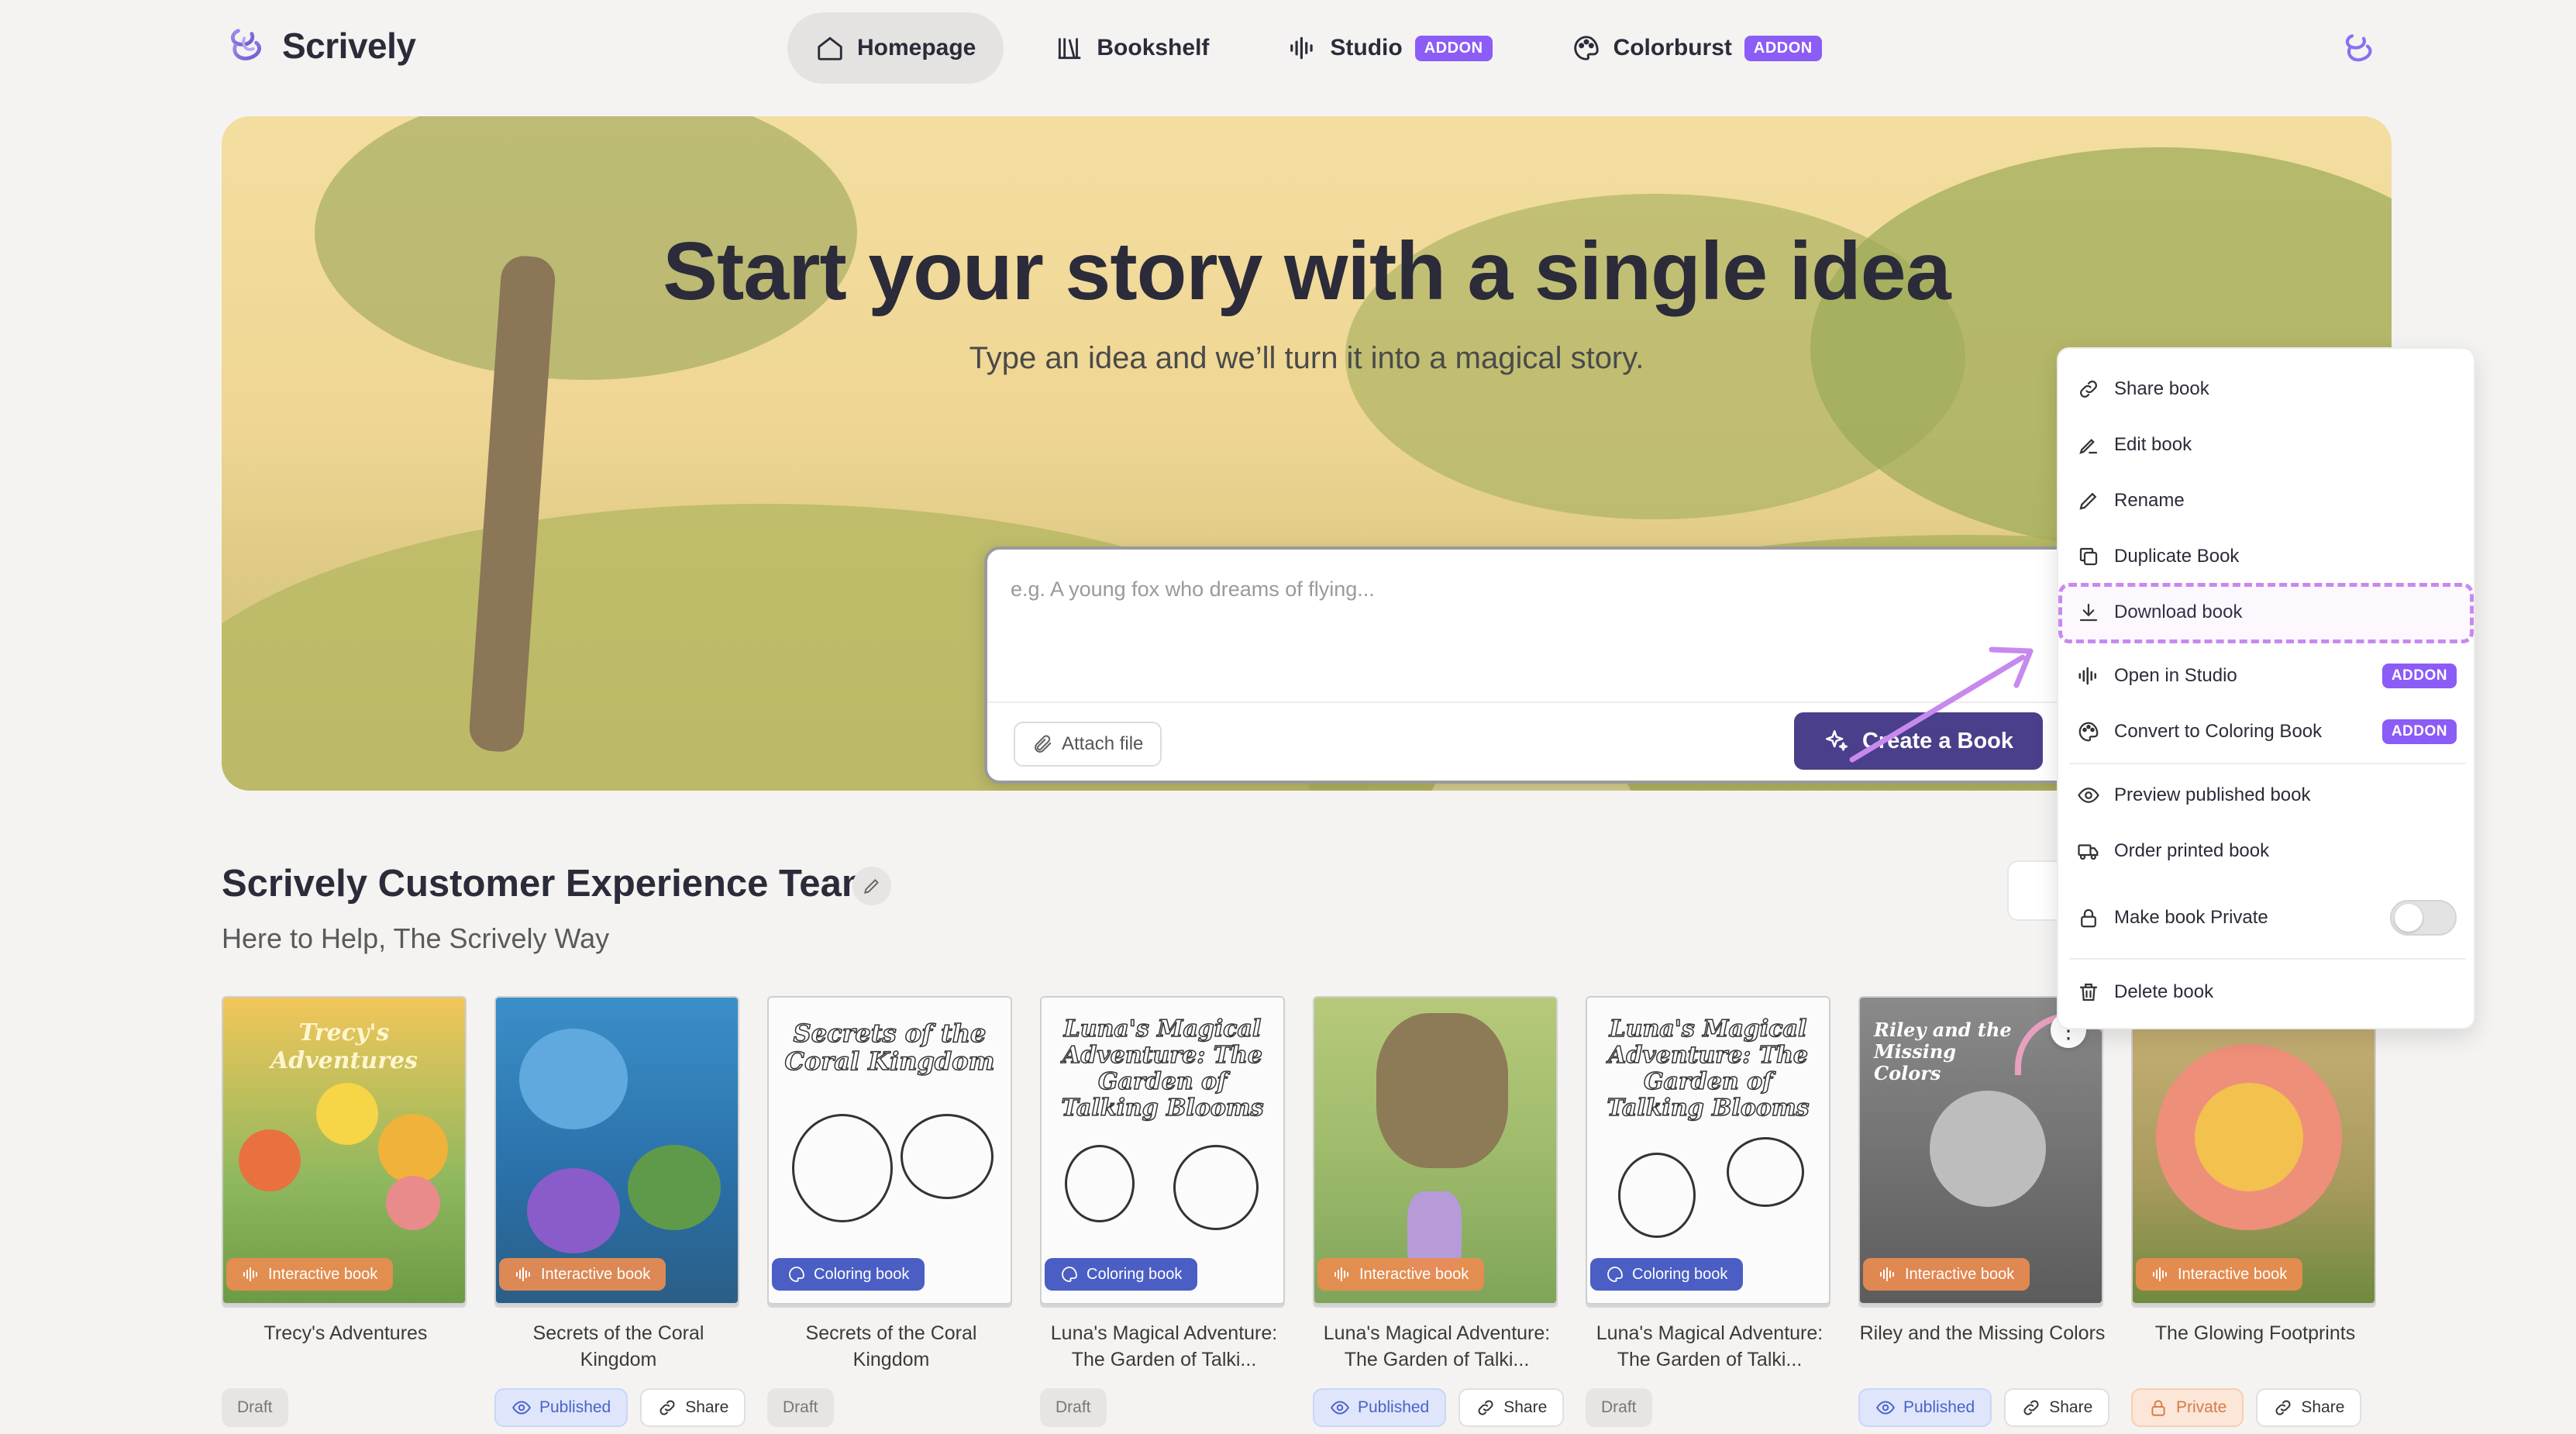 Image resolution: width=2576 pixels, height=1434 pixels. Describe the element at coordinates (2088, 446) in the screenshot. I see `pen-tool-icon` at that location.